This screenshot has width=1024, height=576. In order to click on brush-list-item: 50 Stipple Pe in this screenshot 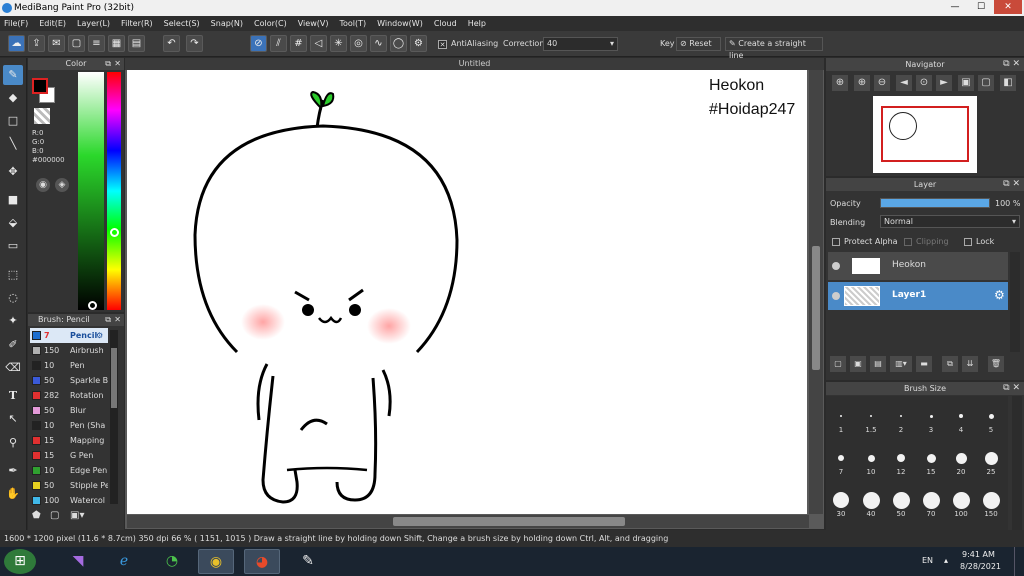, I will do `click(69, 485)`.